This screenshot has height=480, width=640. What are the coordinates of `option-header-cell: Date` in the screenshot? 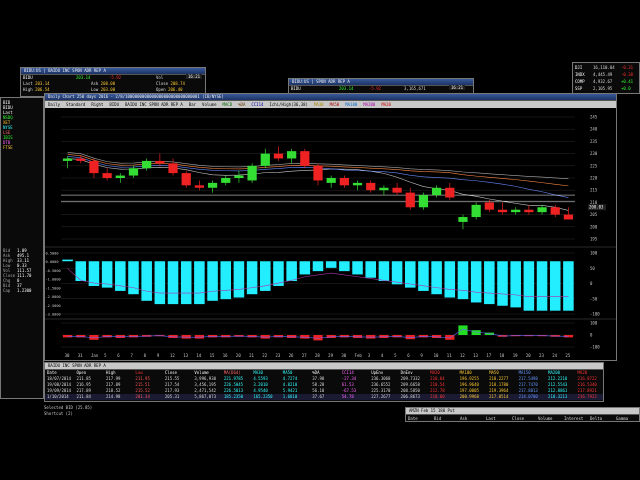 It's located at (413, 418).